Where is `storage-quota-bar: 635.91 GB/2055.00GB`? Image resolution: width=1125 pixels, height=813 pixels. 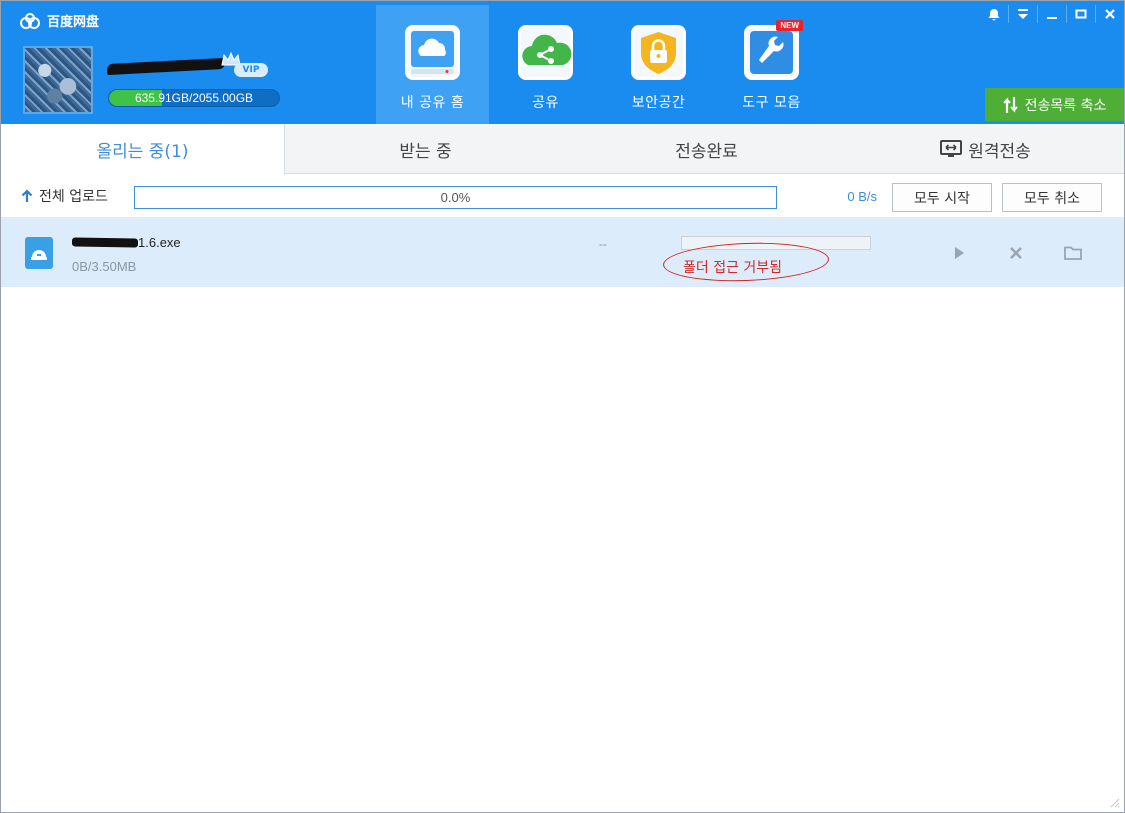
storage-quota-bar: 635.91 GB/2055.00GB is located at coordinates (194, 98).